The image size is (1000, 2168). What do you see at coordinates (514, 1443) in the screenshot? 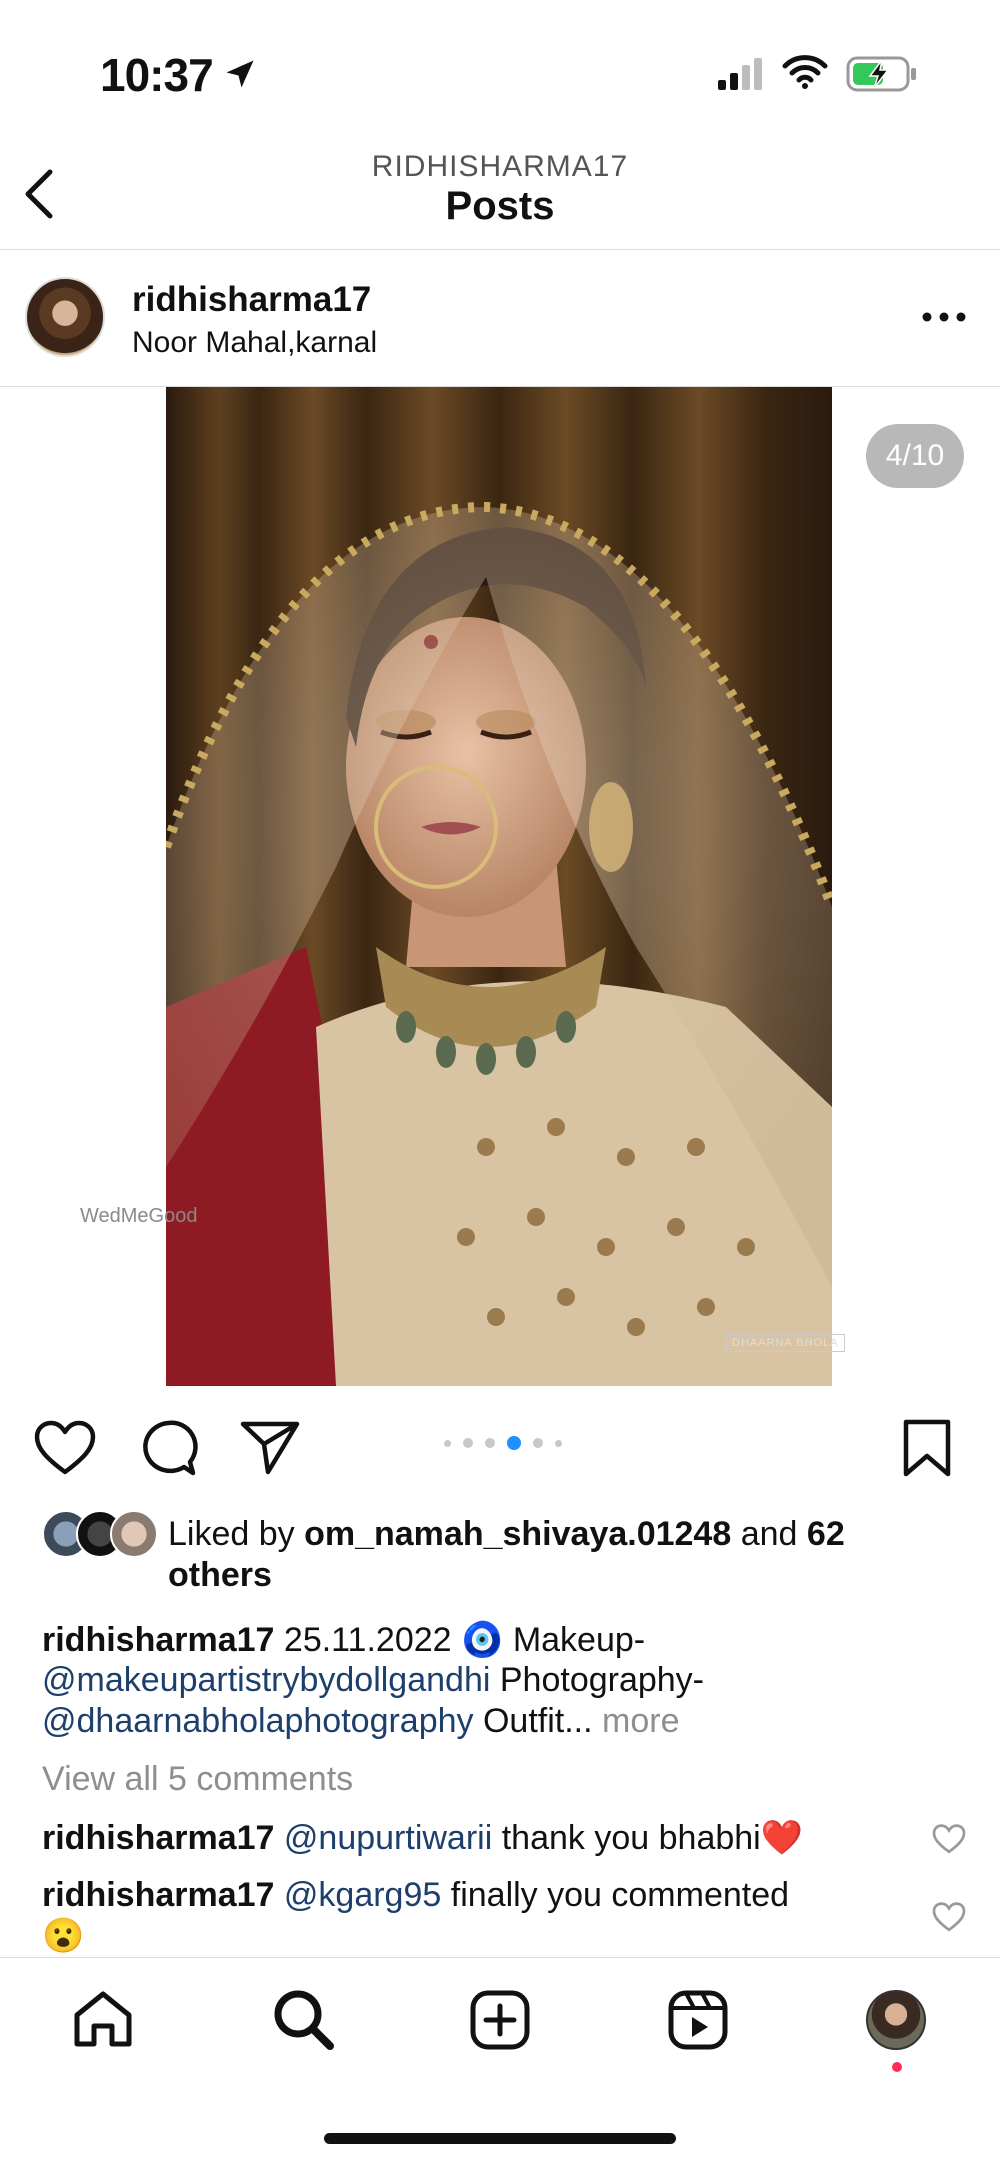
I see `carousel-dot-active` at bounding box center [514, 1443].